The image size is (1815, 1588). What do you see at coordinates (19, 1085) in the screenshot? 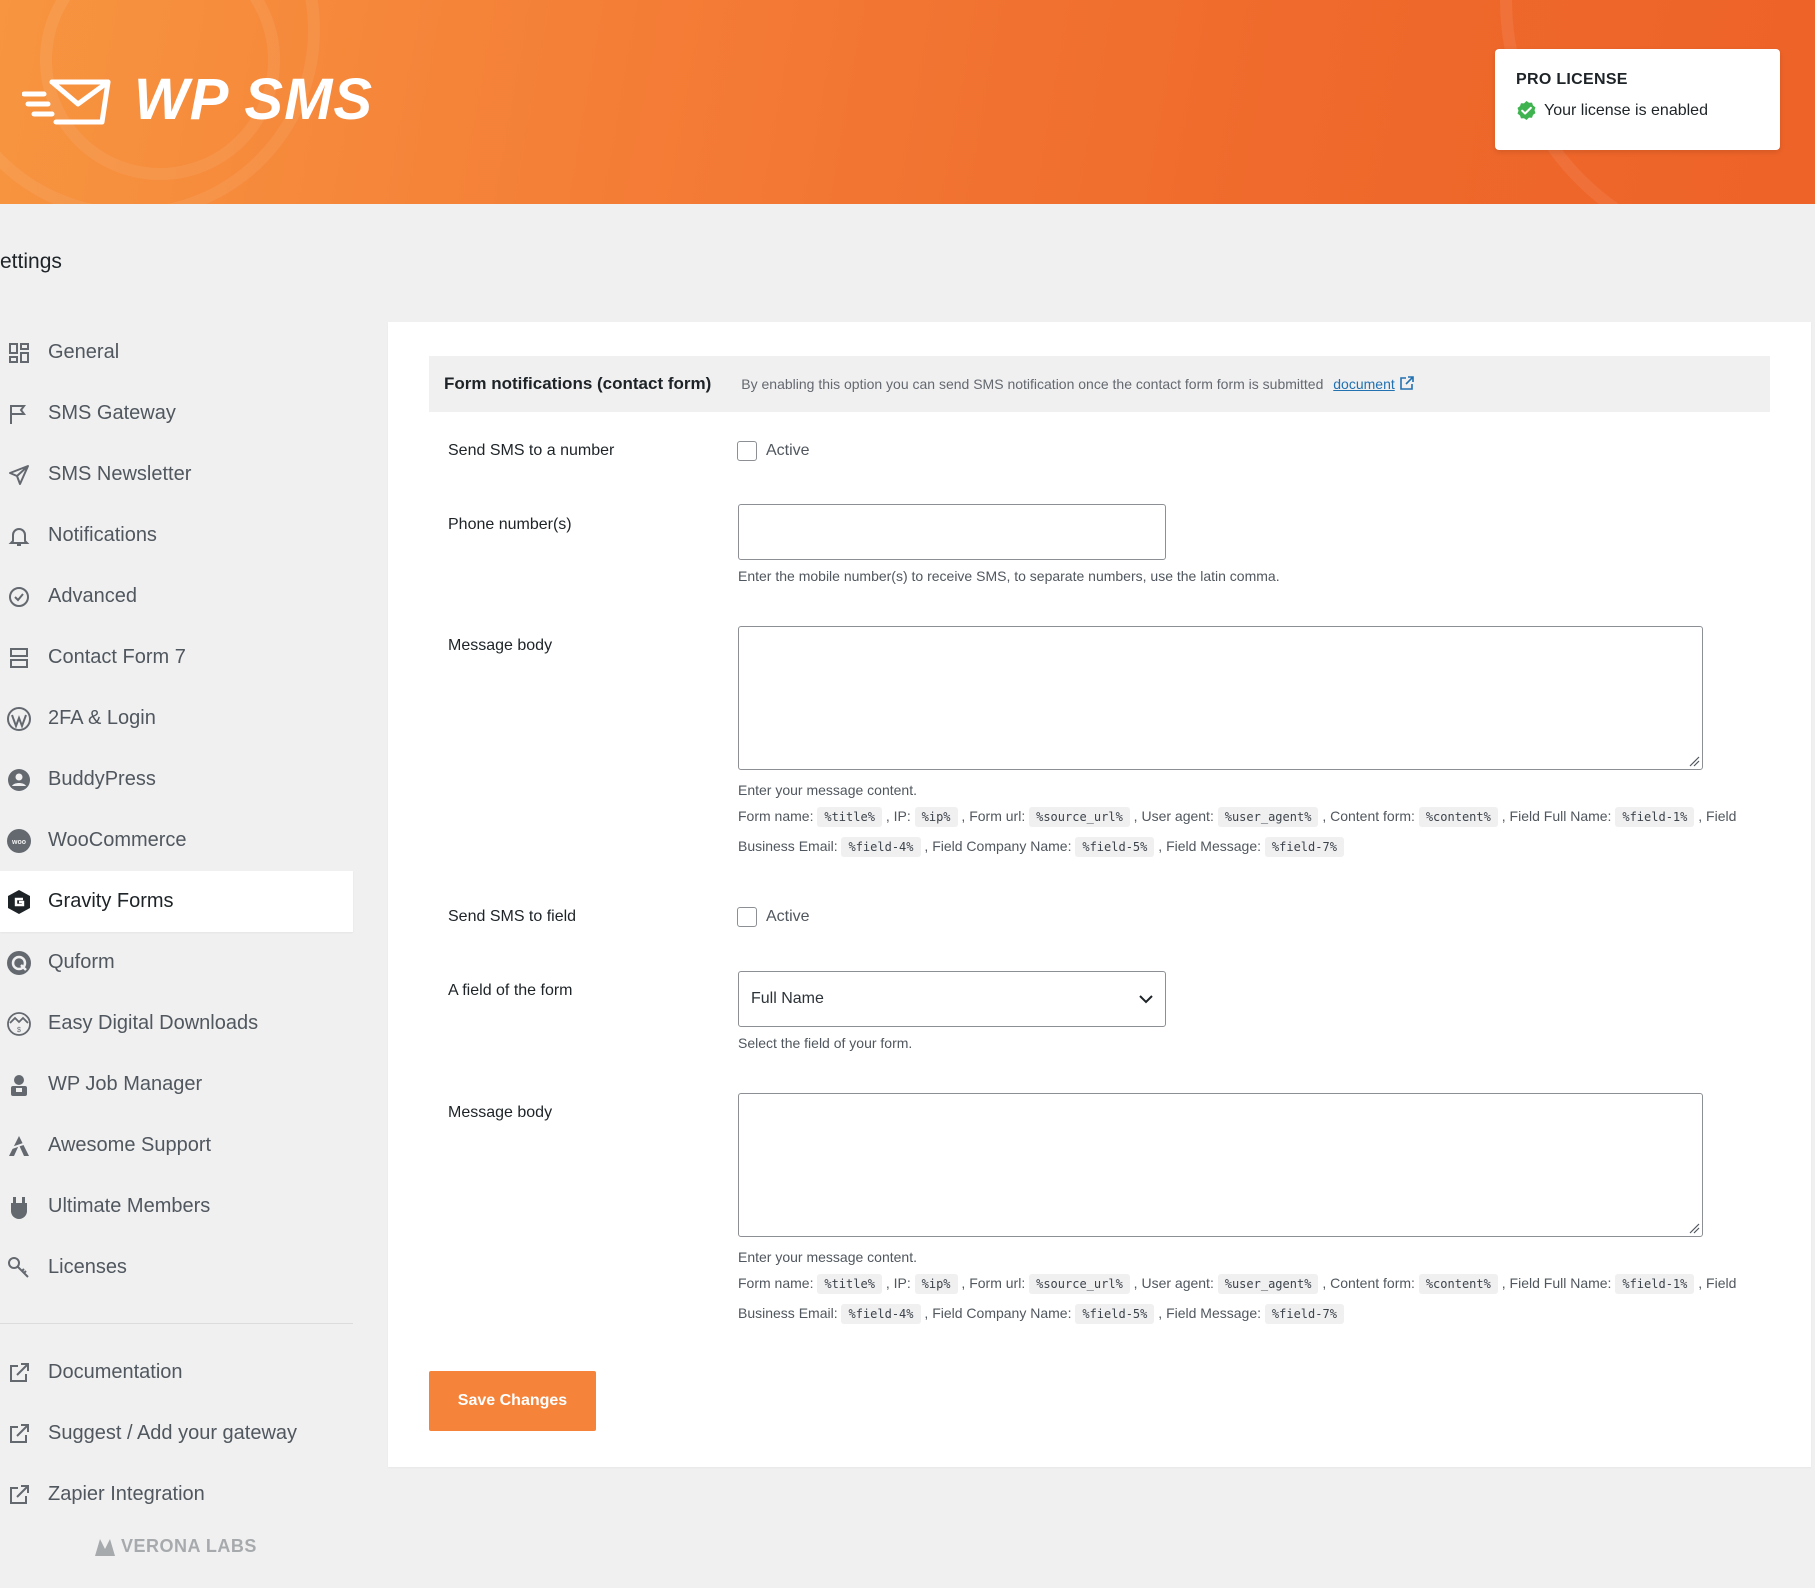
I see `job-manager-icon` at bounding box center [19, 1085].